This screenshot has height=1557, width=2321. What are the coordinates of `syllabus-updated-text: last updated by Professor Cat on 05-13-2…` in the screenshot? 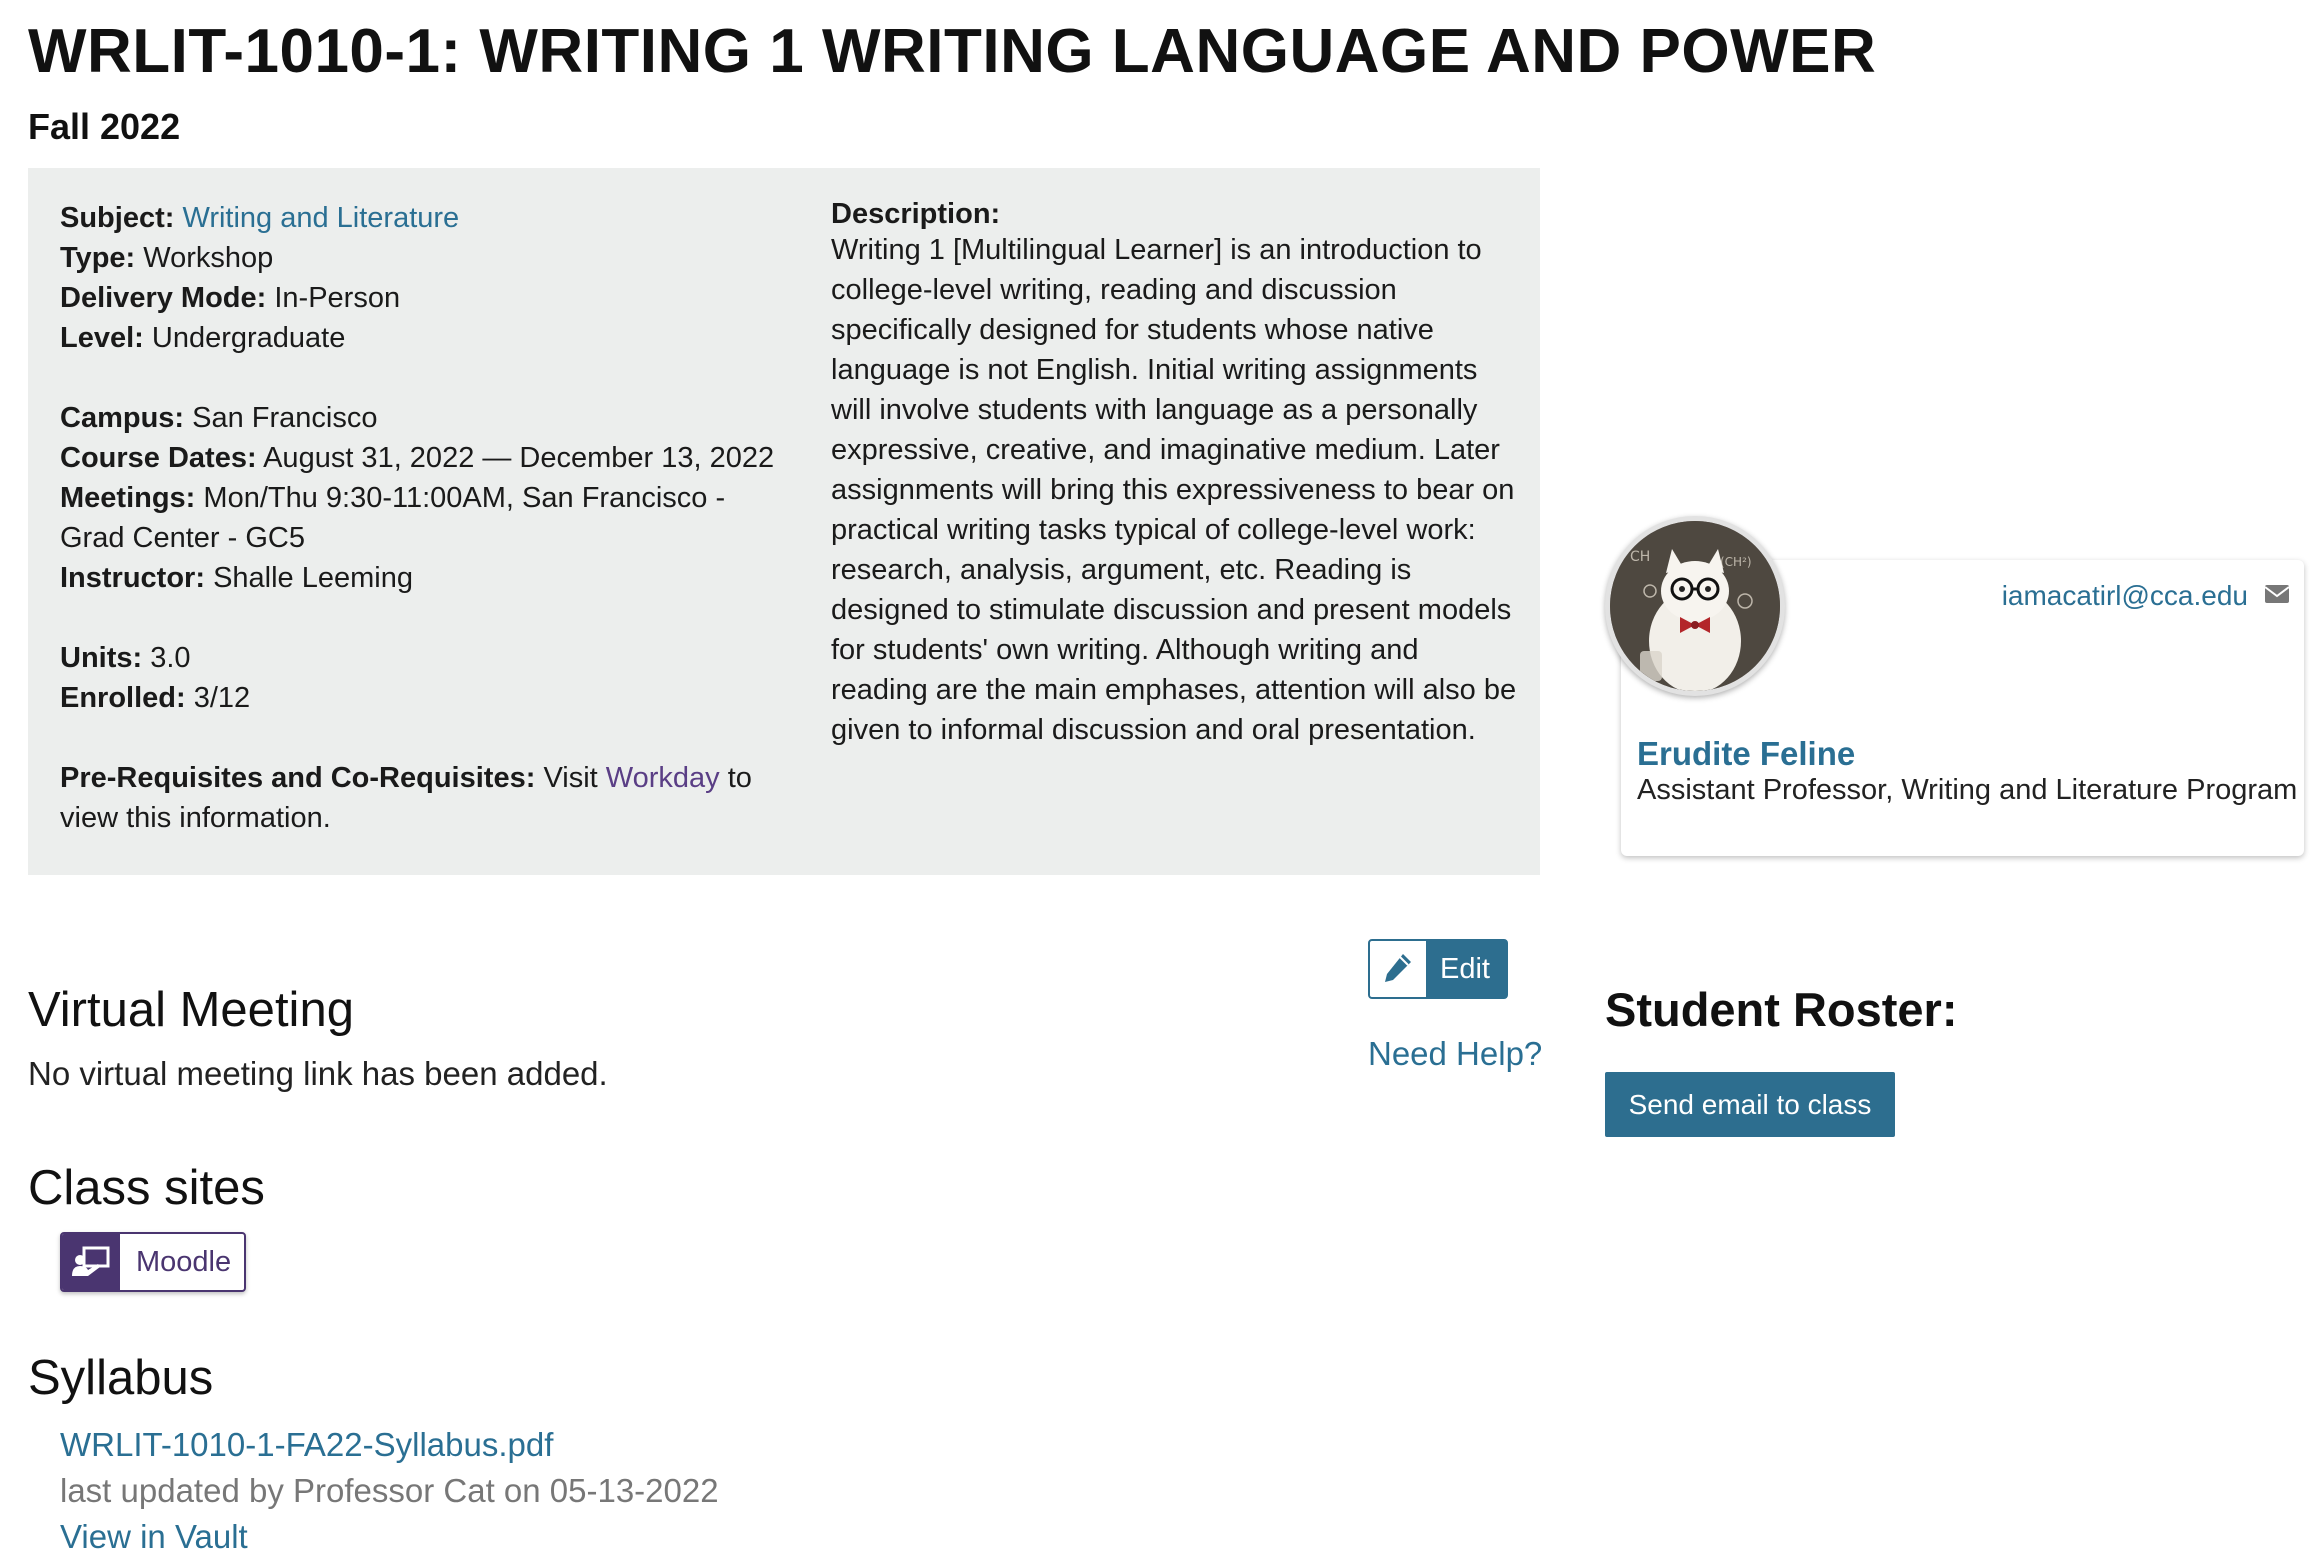 It's located at (389, 1490).